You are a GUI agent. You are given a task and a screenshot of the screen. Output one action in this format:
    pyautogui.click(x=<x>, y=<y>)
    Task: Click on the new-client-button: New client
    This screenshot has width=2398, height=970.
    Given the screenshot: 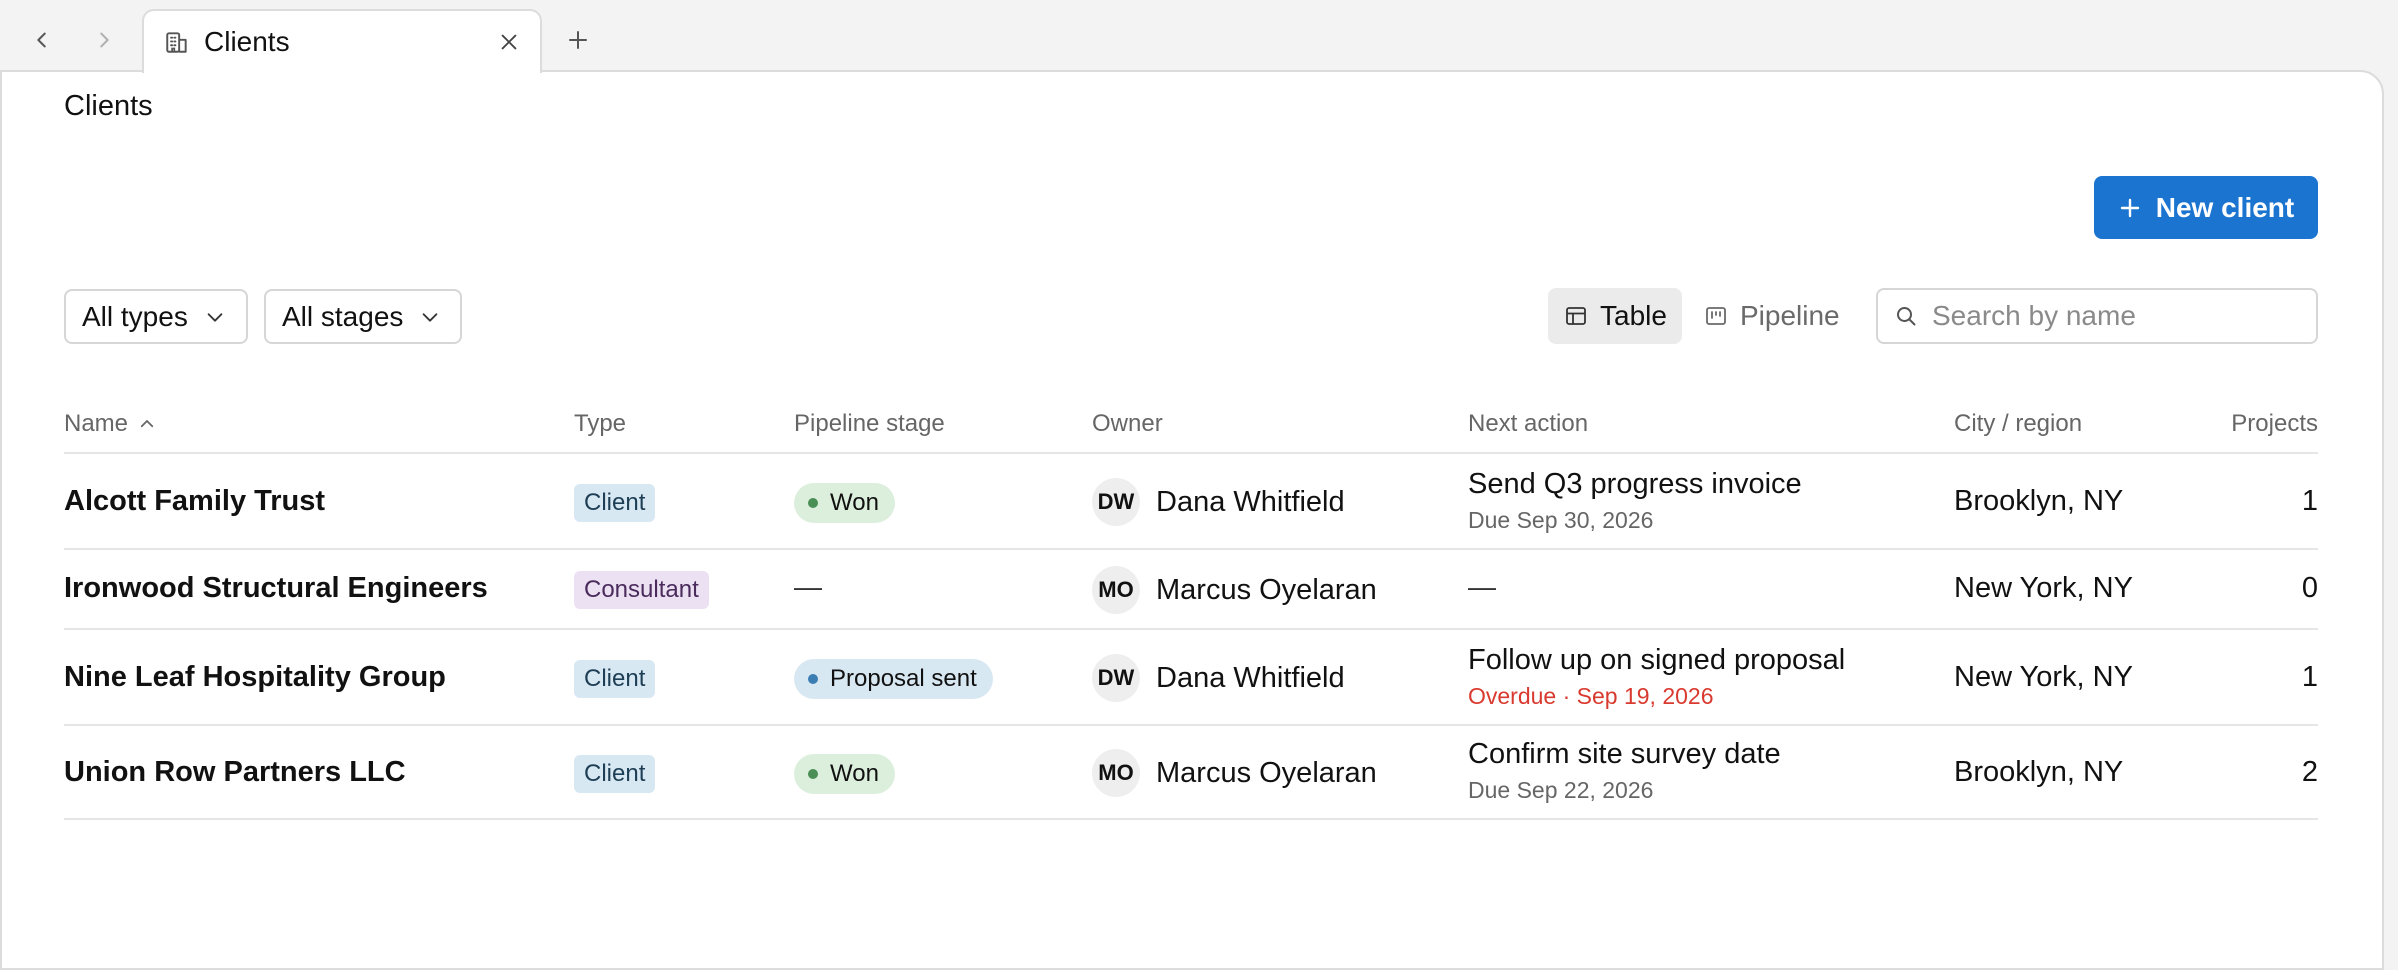 What is the action you would take?
    pyautogui.click(x=2206, y=207)
    